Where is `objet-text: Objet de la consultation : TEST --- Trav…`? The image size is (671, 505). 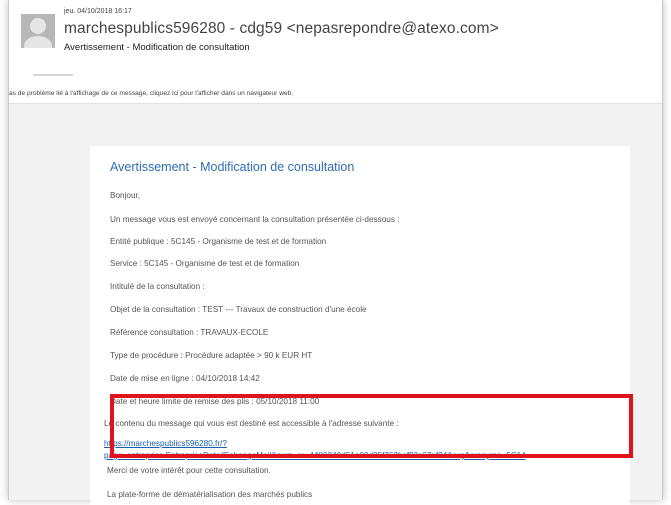
objet-text: Objet de la consultation : TEST --- Trav… is located at coordinates (238, 309).